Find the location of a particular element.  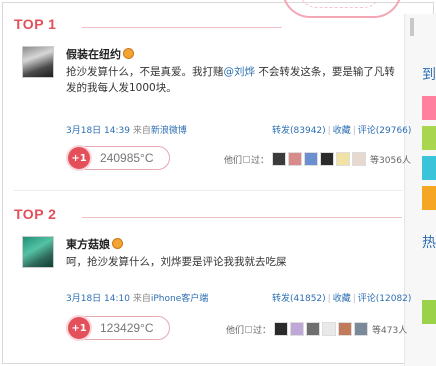

post-divider is located at coordinates (208, 190).